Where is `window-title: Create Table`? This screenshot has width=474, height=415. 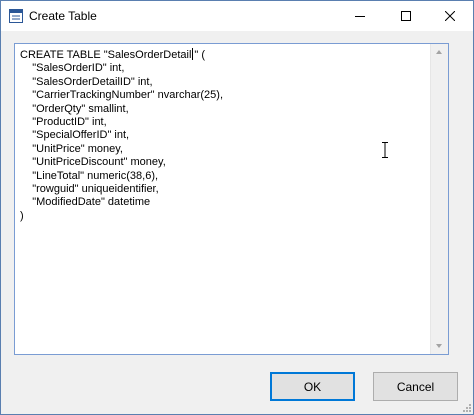 window-title: Create Table is located at coordinates (63, 16).